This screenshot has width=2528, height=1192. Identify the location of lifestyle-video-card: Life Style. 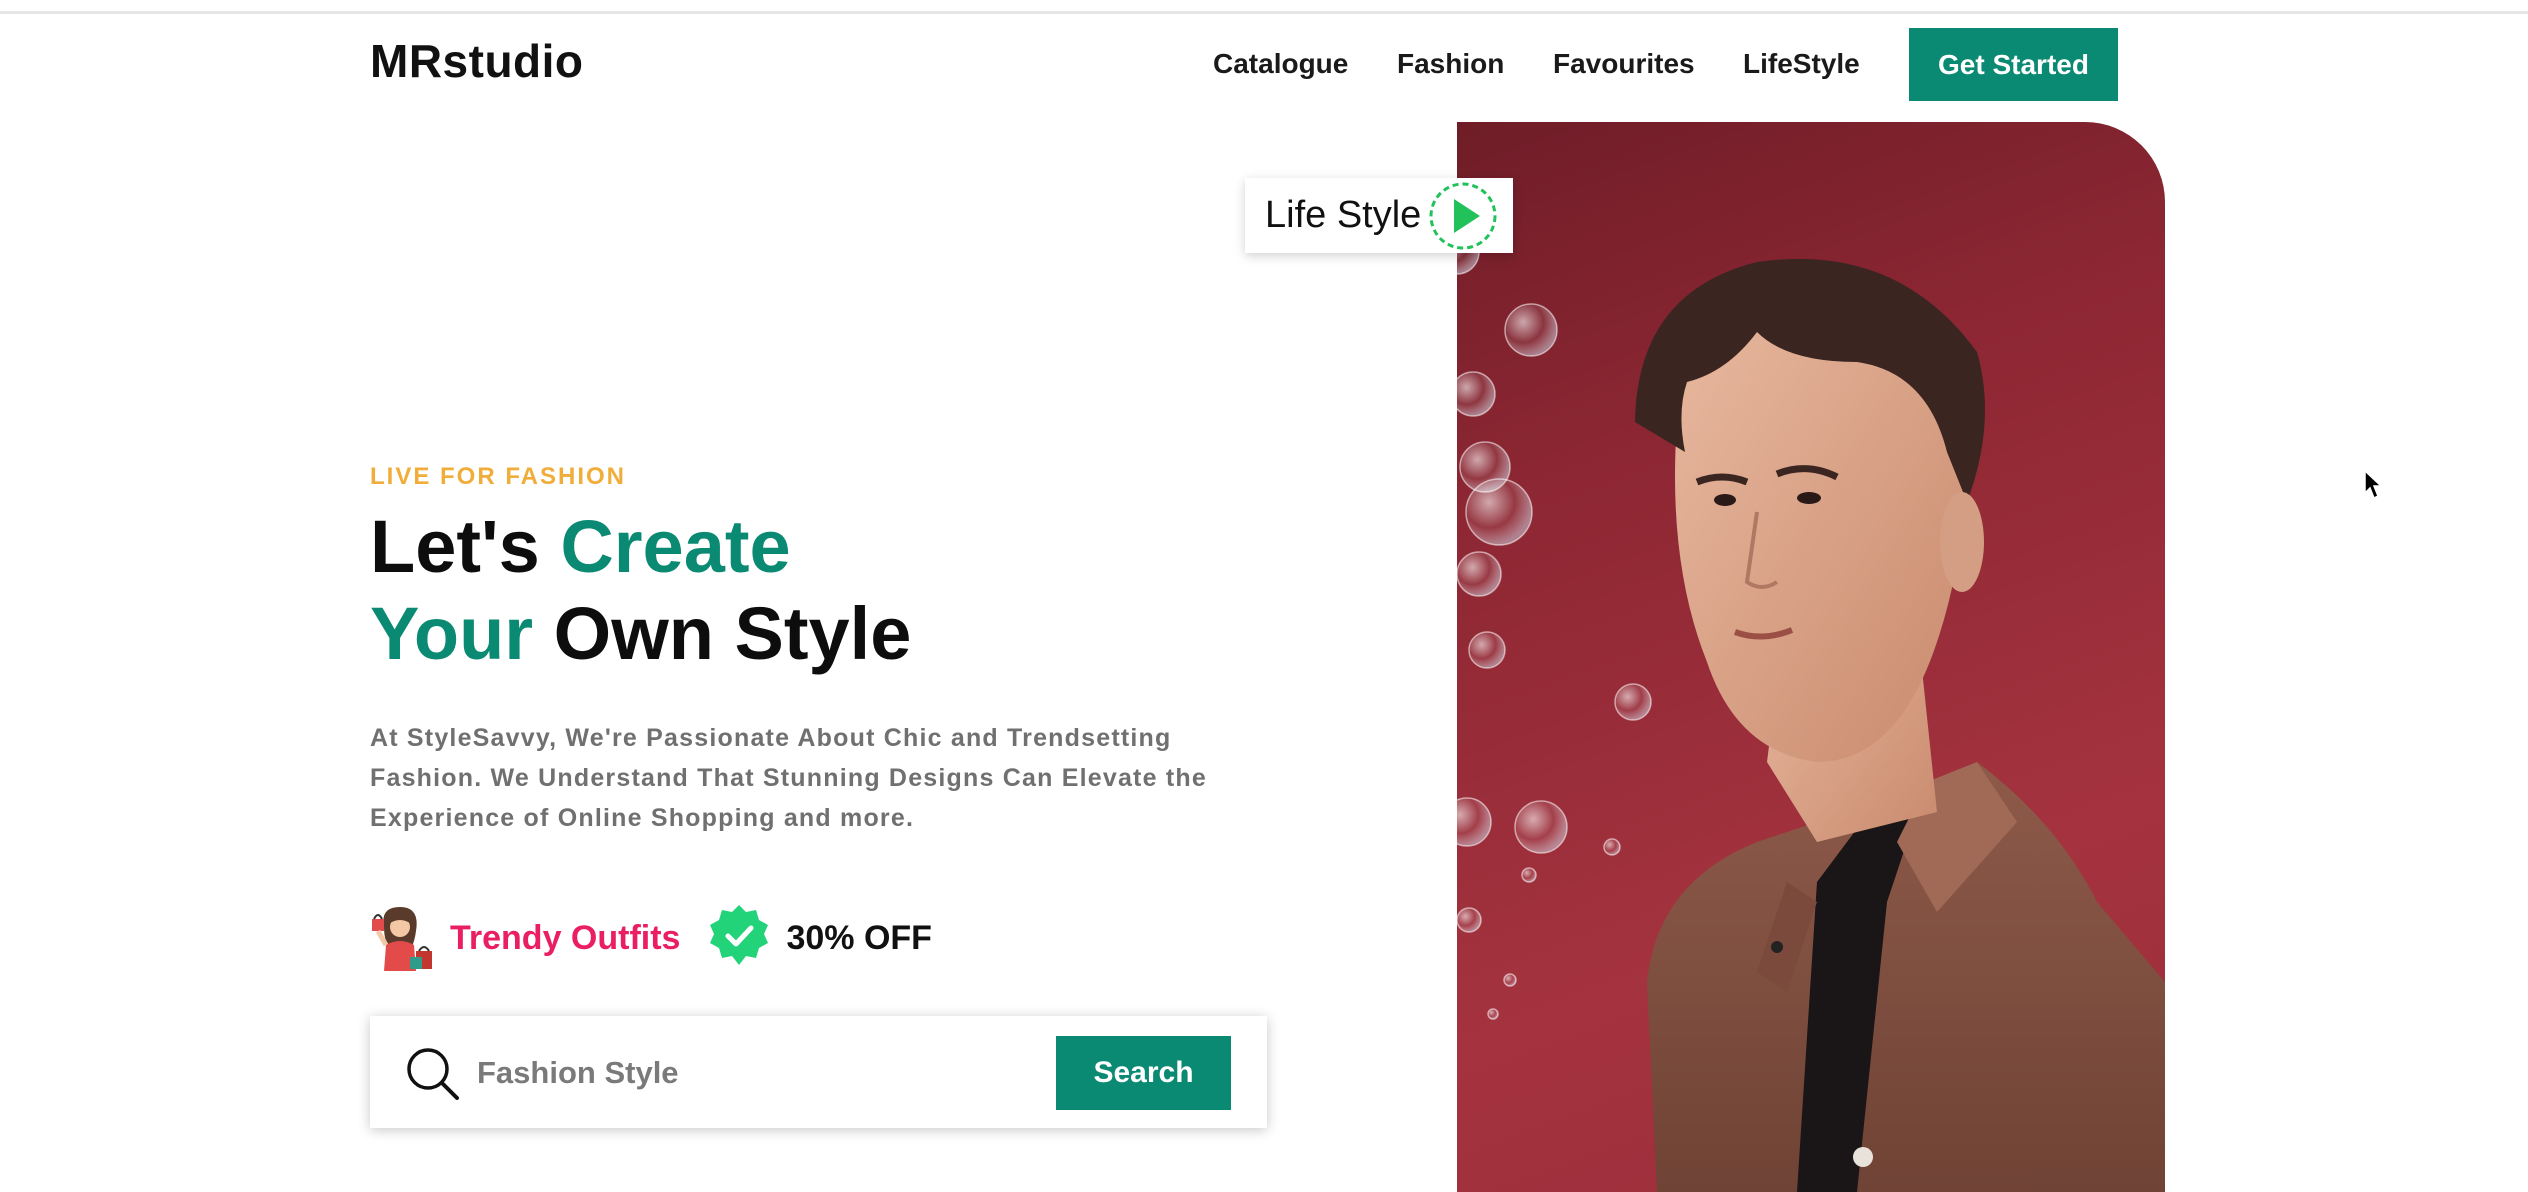
(1379, 215).